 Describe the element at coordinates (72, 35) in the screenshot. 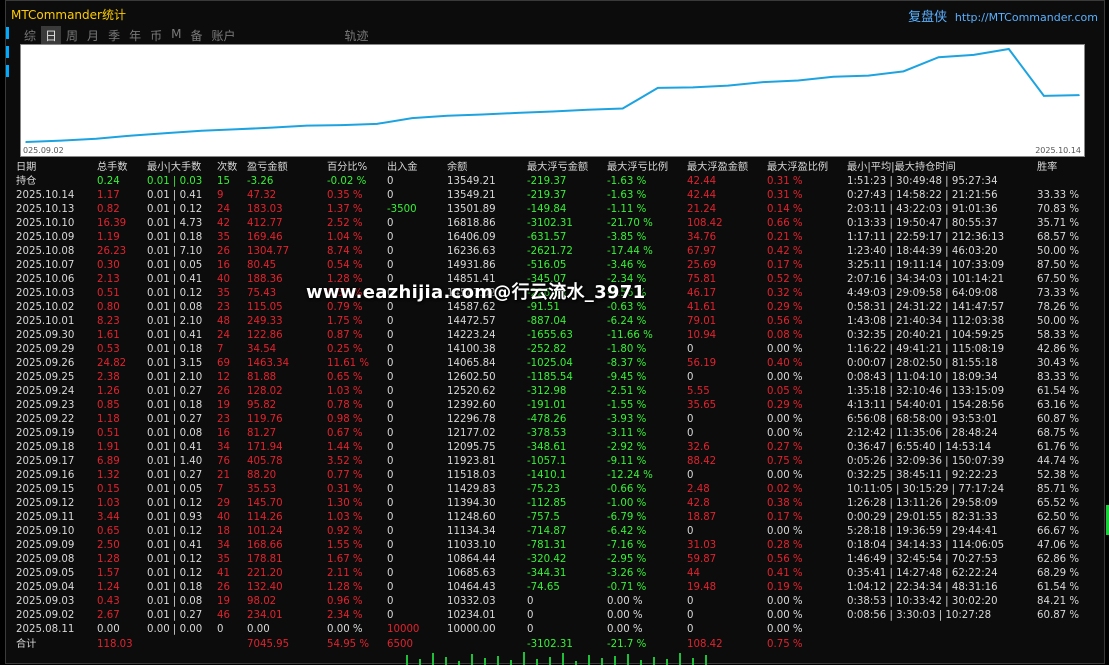

I see `tab-2: 周` at that location.